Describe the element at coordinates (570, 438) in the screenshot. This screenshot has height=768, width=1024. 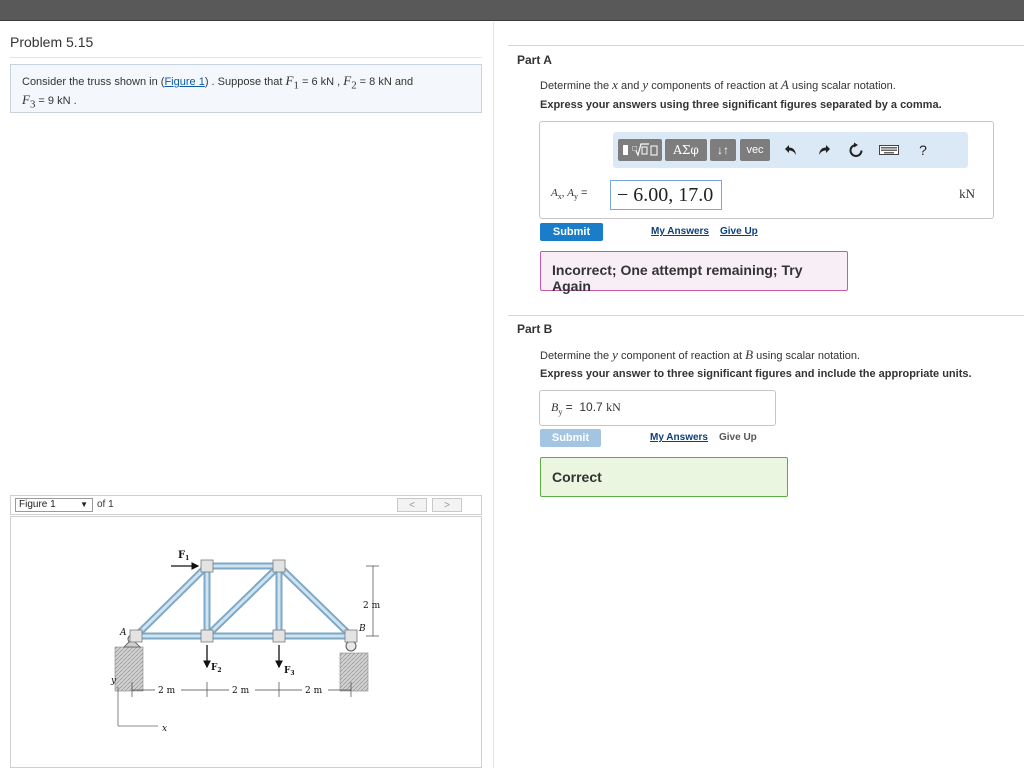
I see `part-b-submit-button: Submit` at that location.